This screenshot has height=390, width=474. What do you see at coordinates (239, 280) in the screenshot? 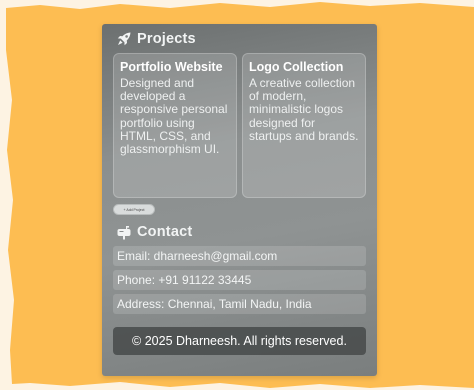
I see `contact-phone: Phone: +91 91122 33445` at bounding box center [239, 280].